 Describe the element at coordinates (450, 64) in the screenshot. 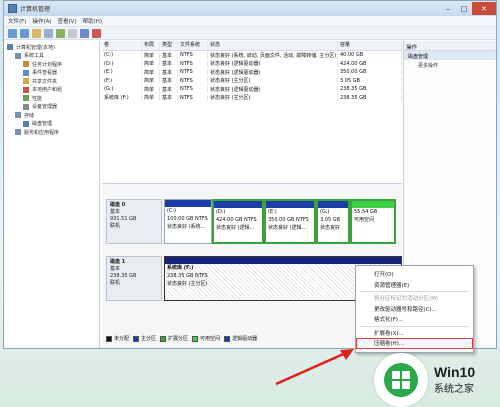

I see `actions-more: 更多操作` at that location.